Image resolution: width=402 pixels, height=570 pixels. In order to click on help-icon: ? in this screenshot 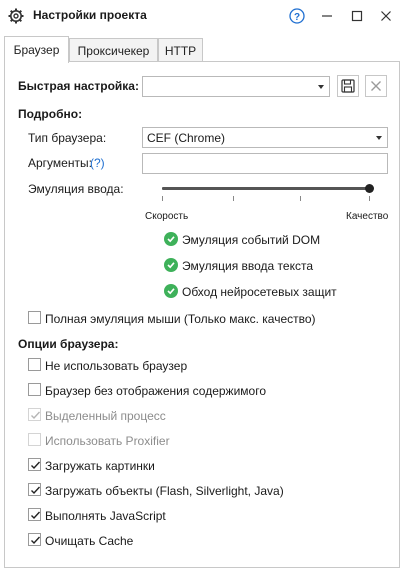, I will do `click(297, 16)`.